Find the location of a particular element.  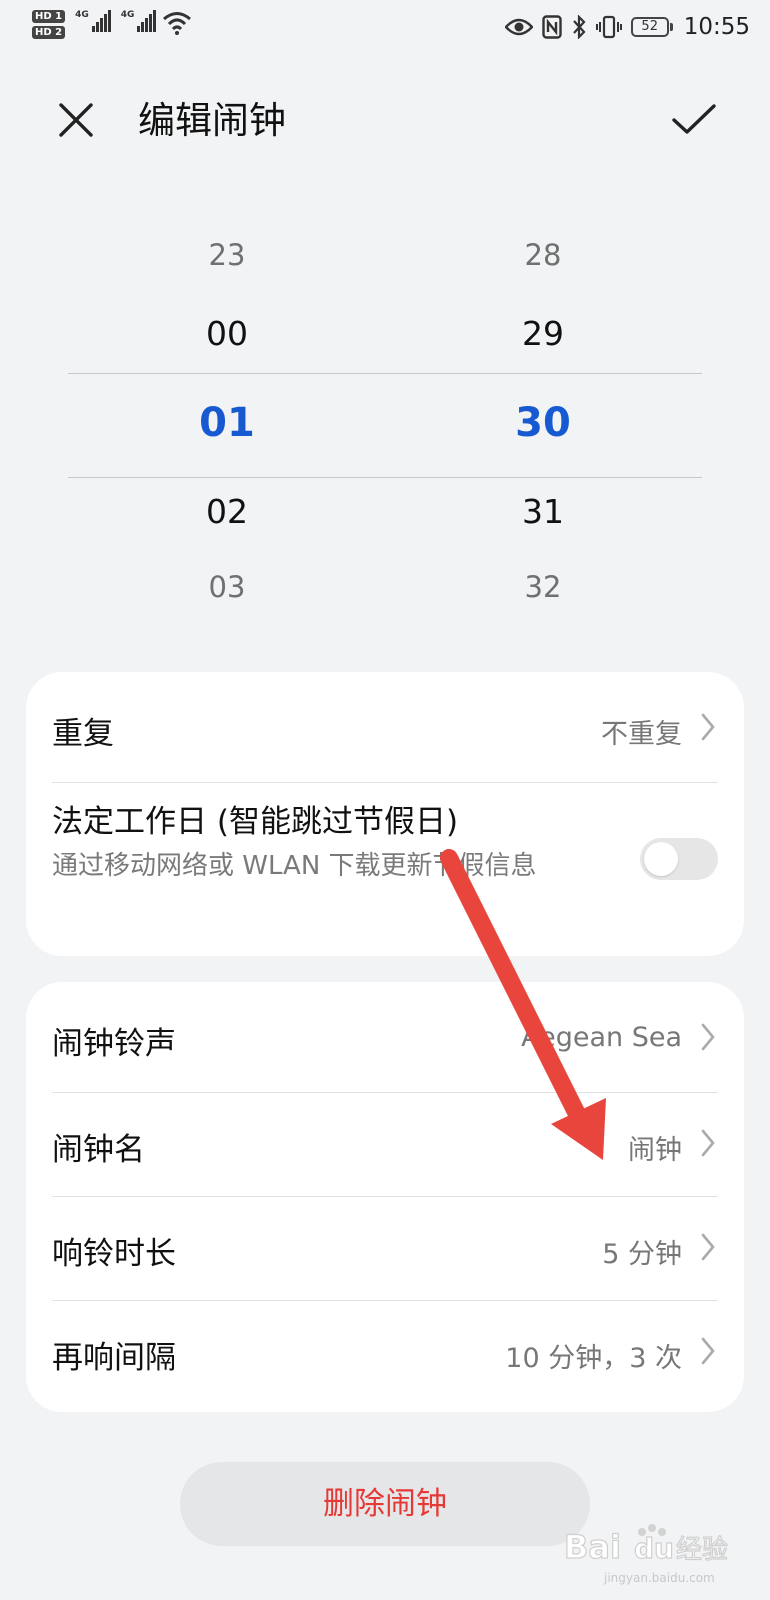

network-type-1: 4G is located at coordinates (82, 15).